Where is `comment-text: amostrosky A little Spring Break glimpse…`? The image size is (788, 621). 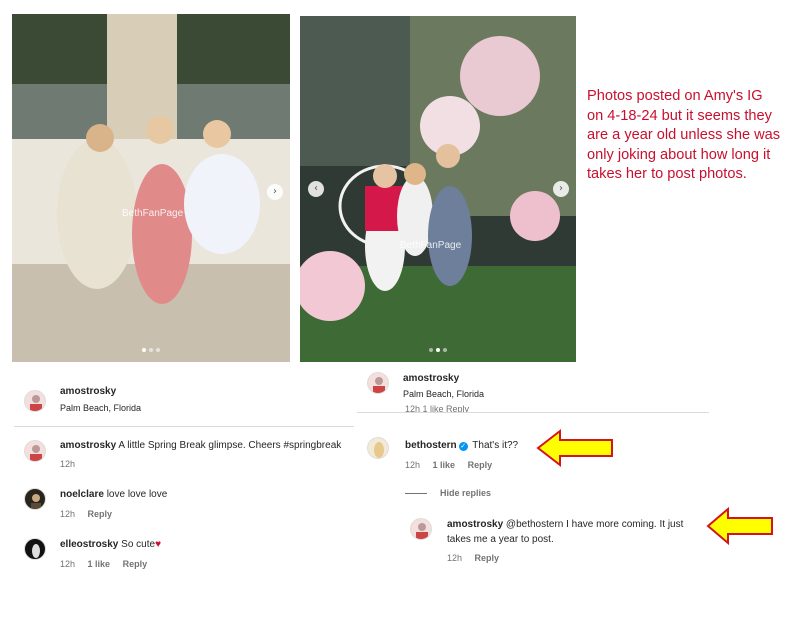
comment-text: amostrosky A little Spring Break glimpse… is located at coordinates (200, 445).